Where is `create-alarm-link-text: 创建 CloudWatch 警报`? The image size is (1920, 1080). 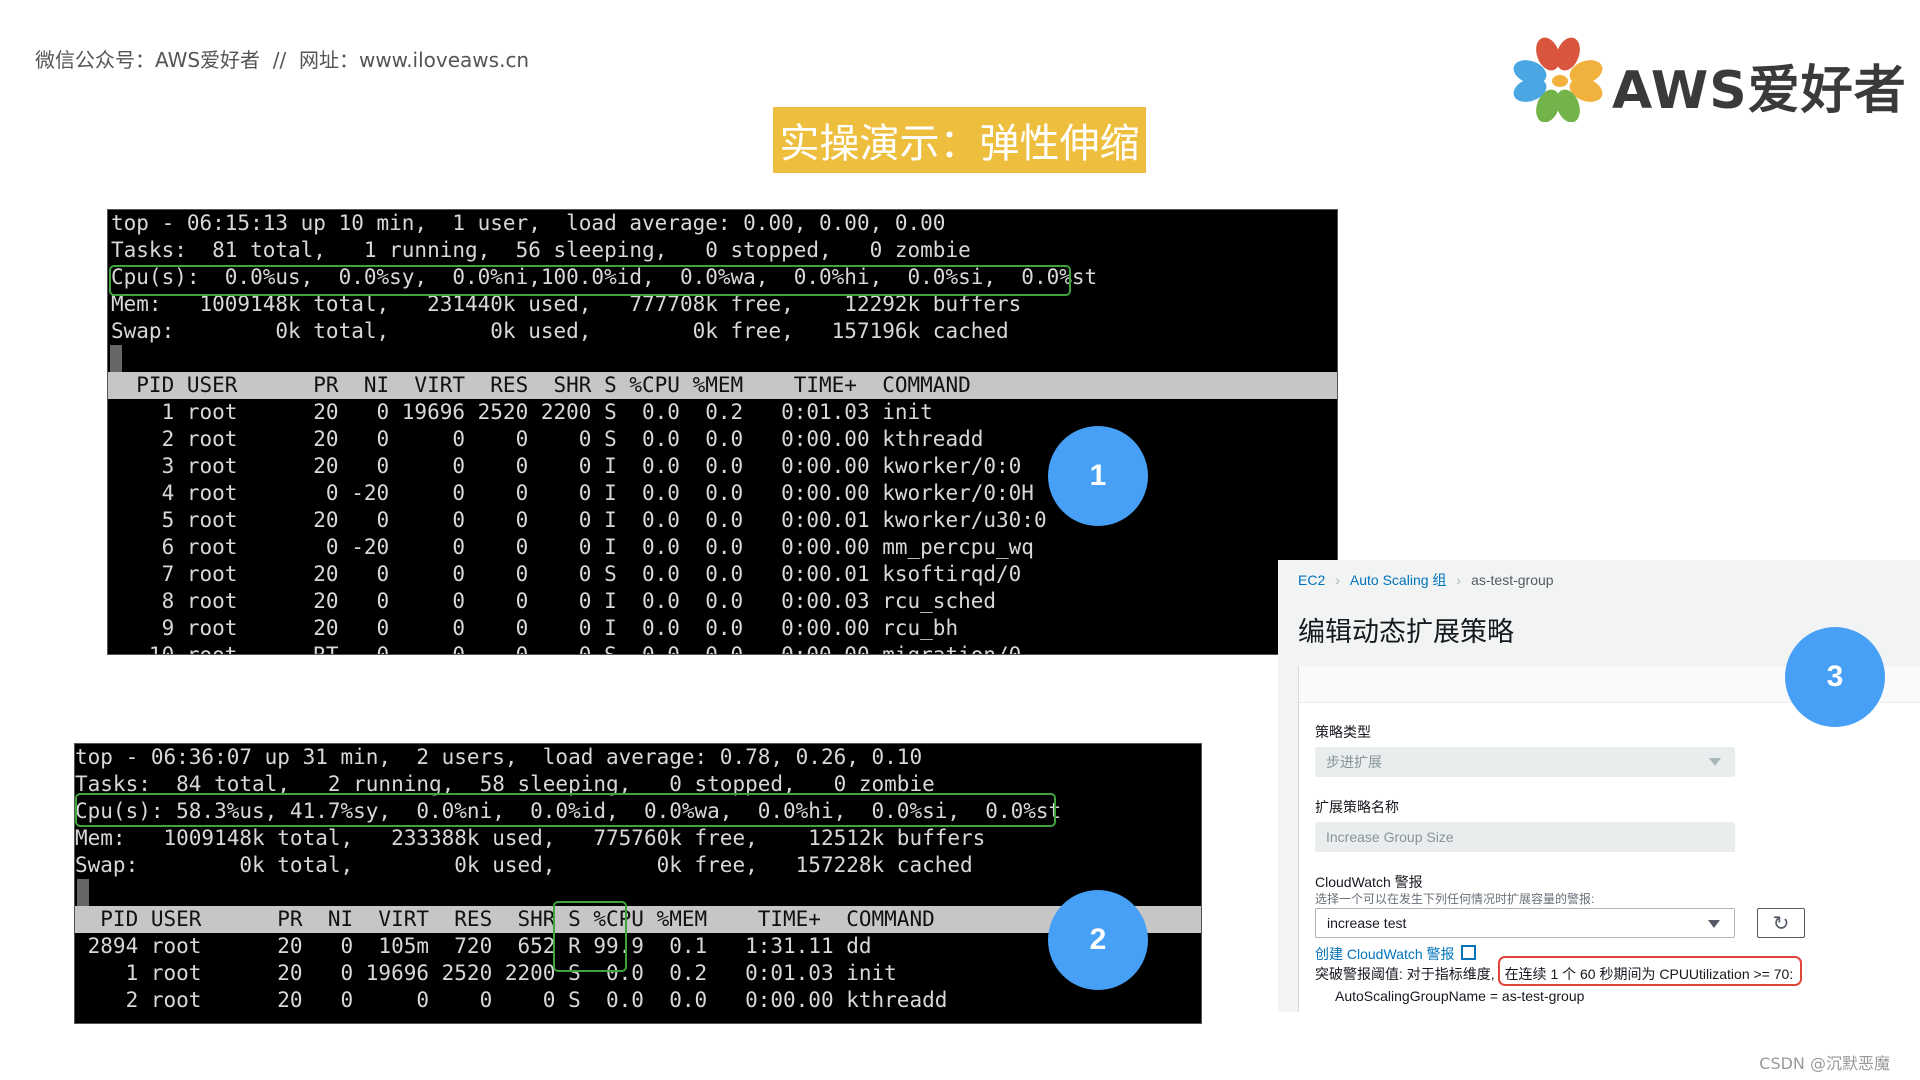
create-alarm-link-text: 创建 CloudWatch 警报 is located at coordinates (1385, 954).